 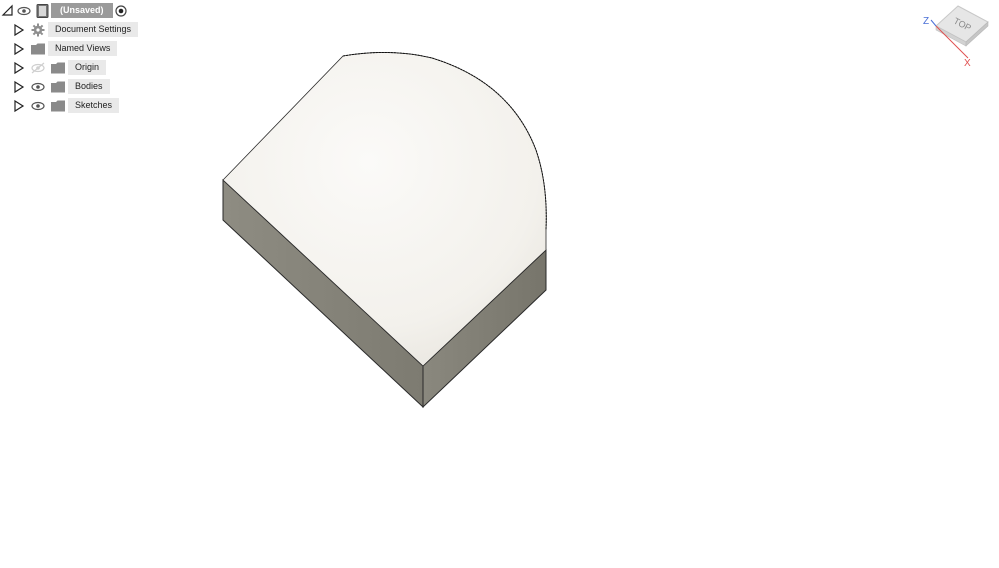 What do you see at coordinates (967, 63) in the screenshot?
I see `x-axis-label: X` at bounding box center [967, 63].